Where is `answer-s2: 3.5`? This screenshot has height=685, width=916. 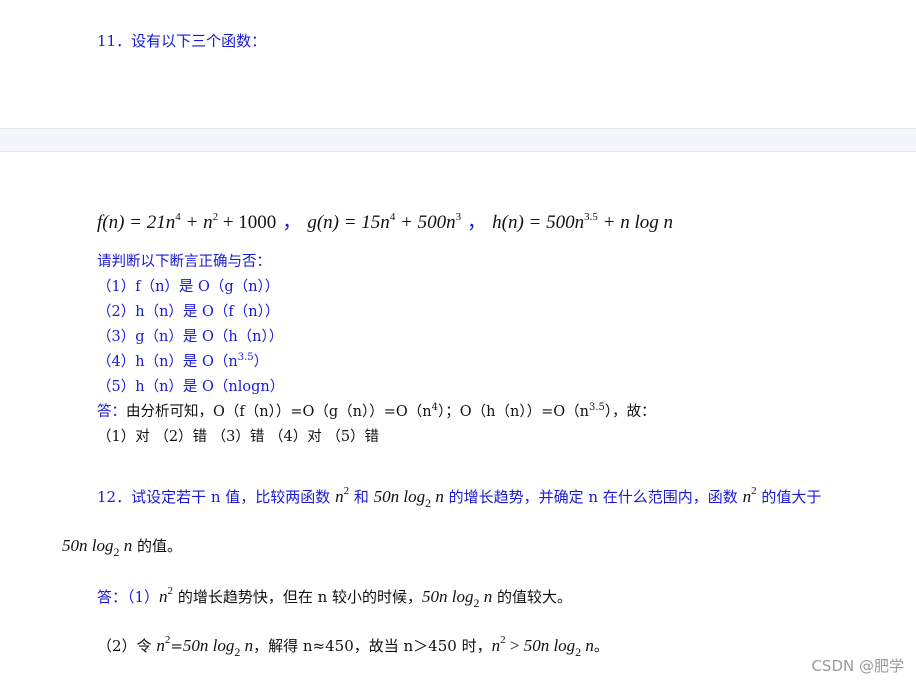 answer-s2: 3.5 is located at coordinates (596, 407).